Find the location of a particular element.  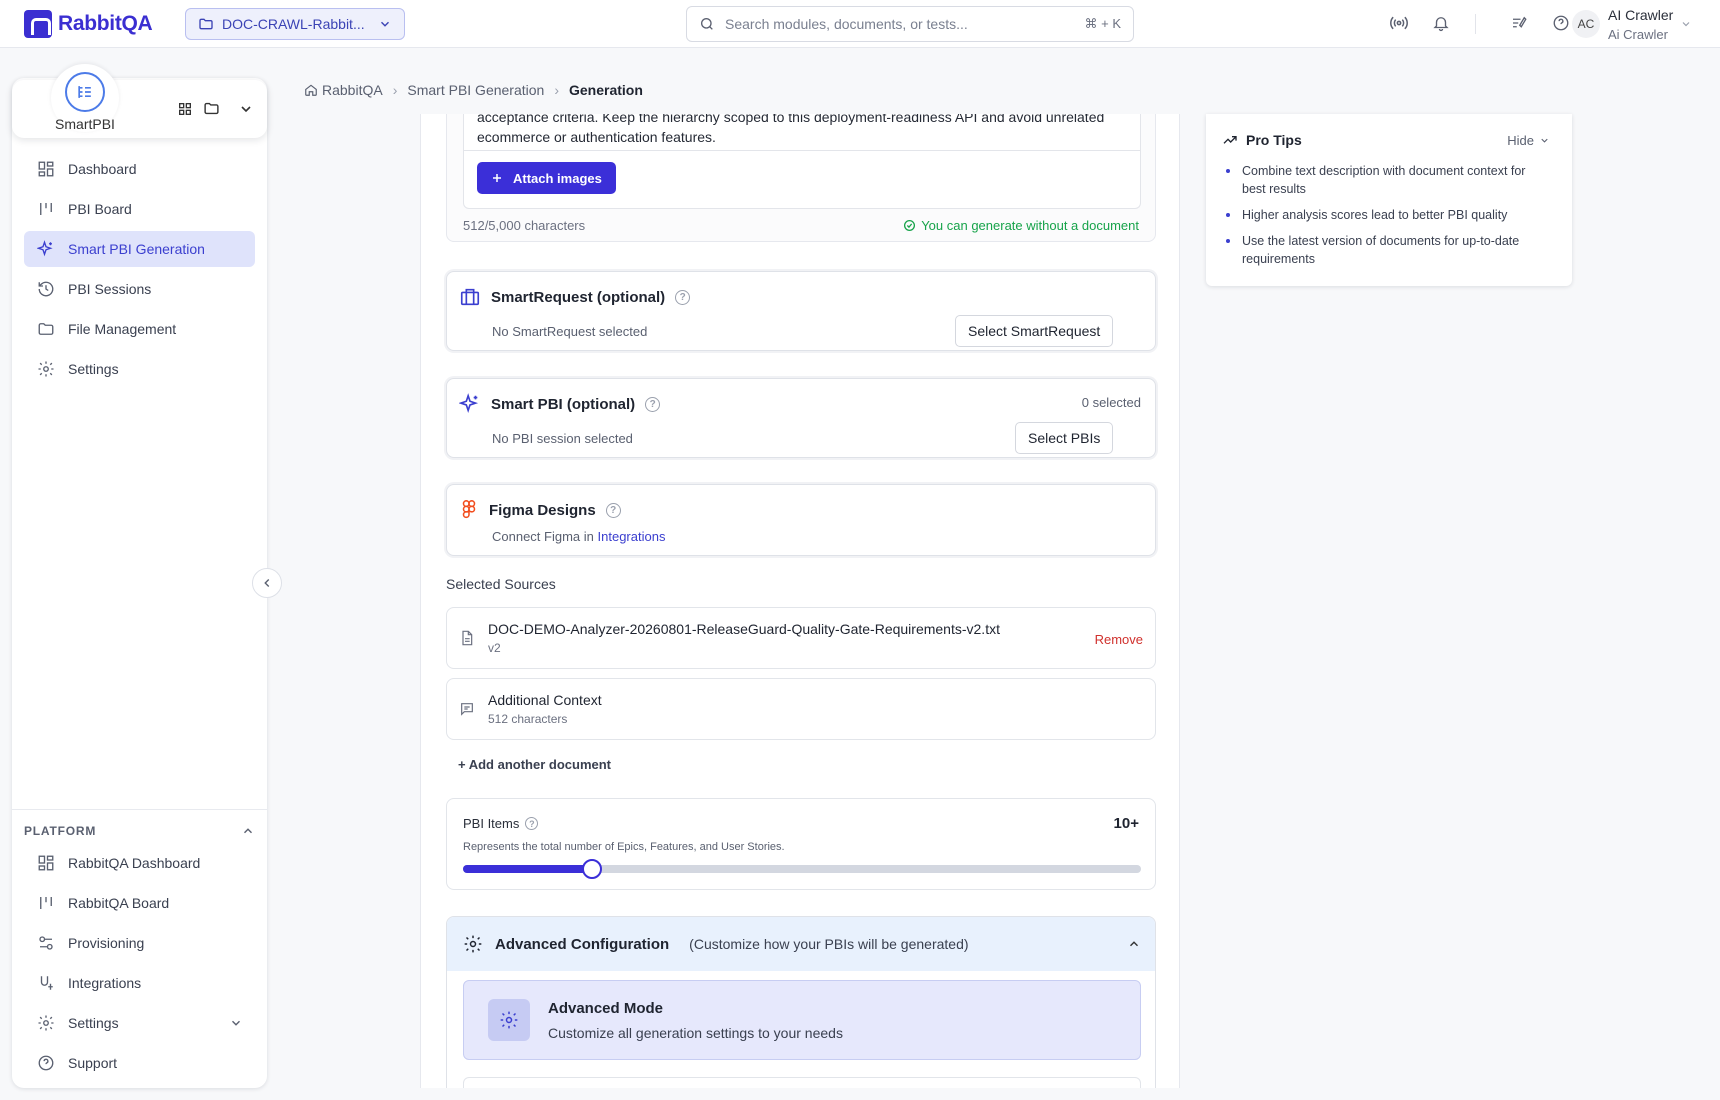

sidebar-item-pbi-board: PBI Board is located at coordinates (139, 209).